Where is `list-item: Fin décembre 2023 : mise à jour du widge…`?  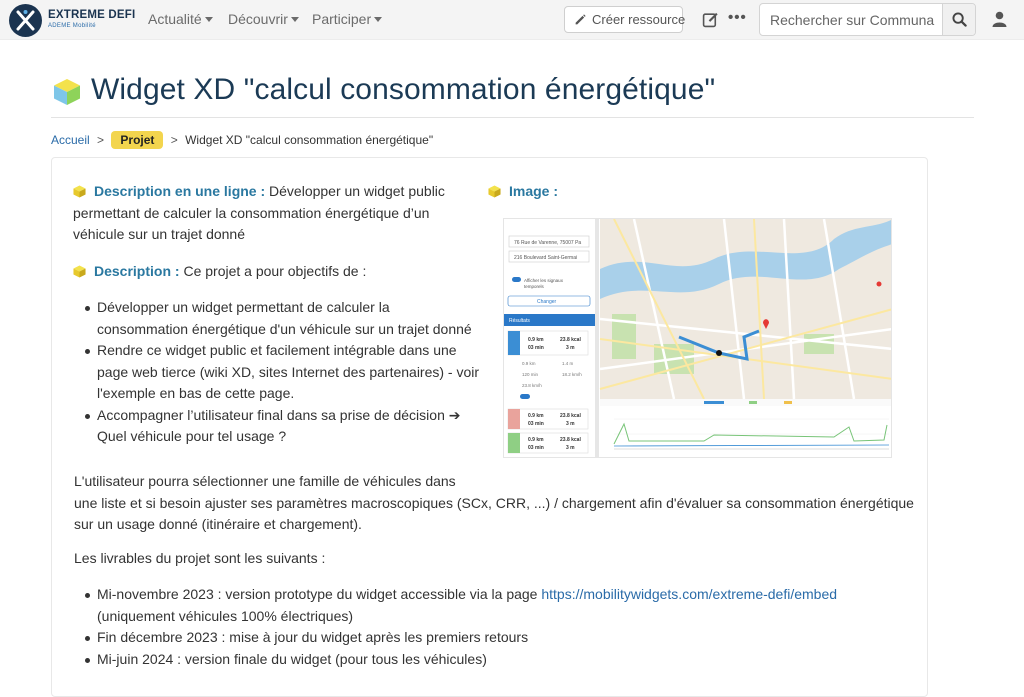
list-item: Fin décembre 2023 : mise à jour du widge… is located at coordinates (496, 638).